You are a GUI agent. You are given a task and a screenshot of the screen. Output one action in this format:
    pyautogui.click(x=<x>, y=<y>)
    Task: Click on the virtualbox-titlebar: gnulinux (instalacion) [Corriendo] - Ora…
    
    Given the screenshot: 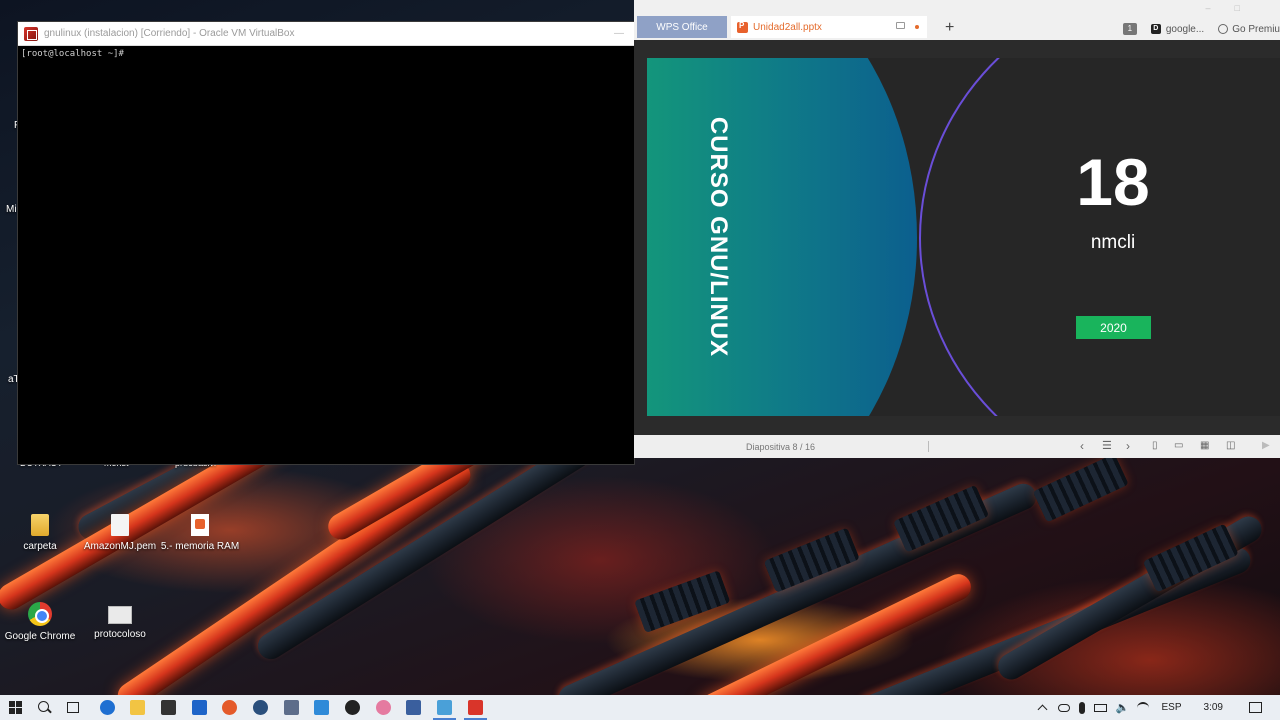 What is the action you would take?
    pyautogui.click(x=326, y=34)
    